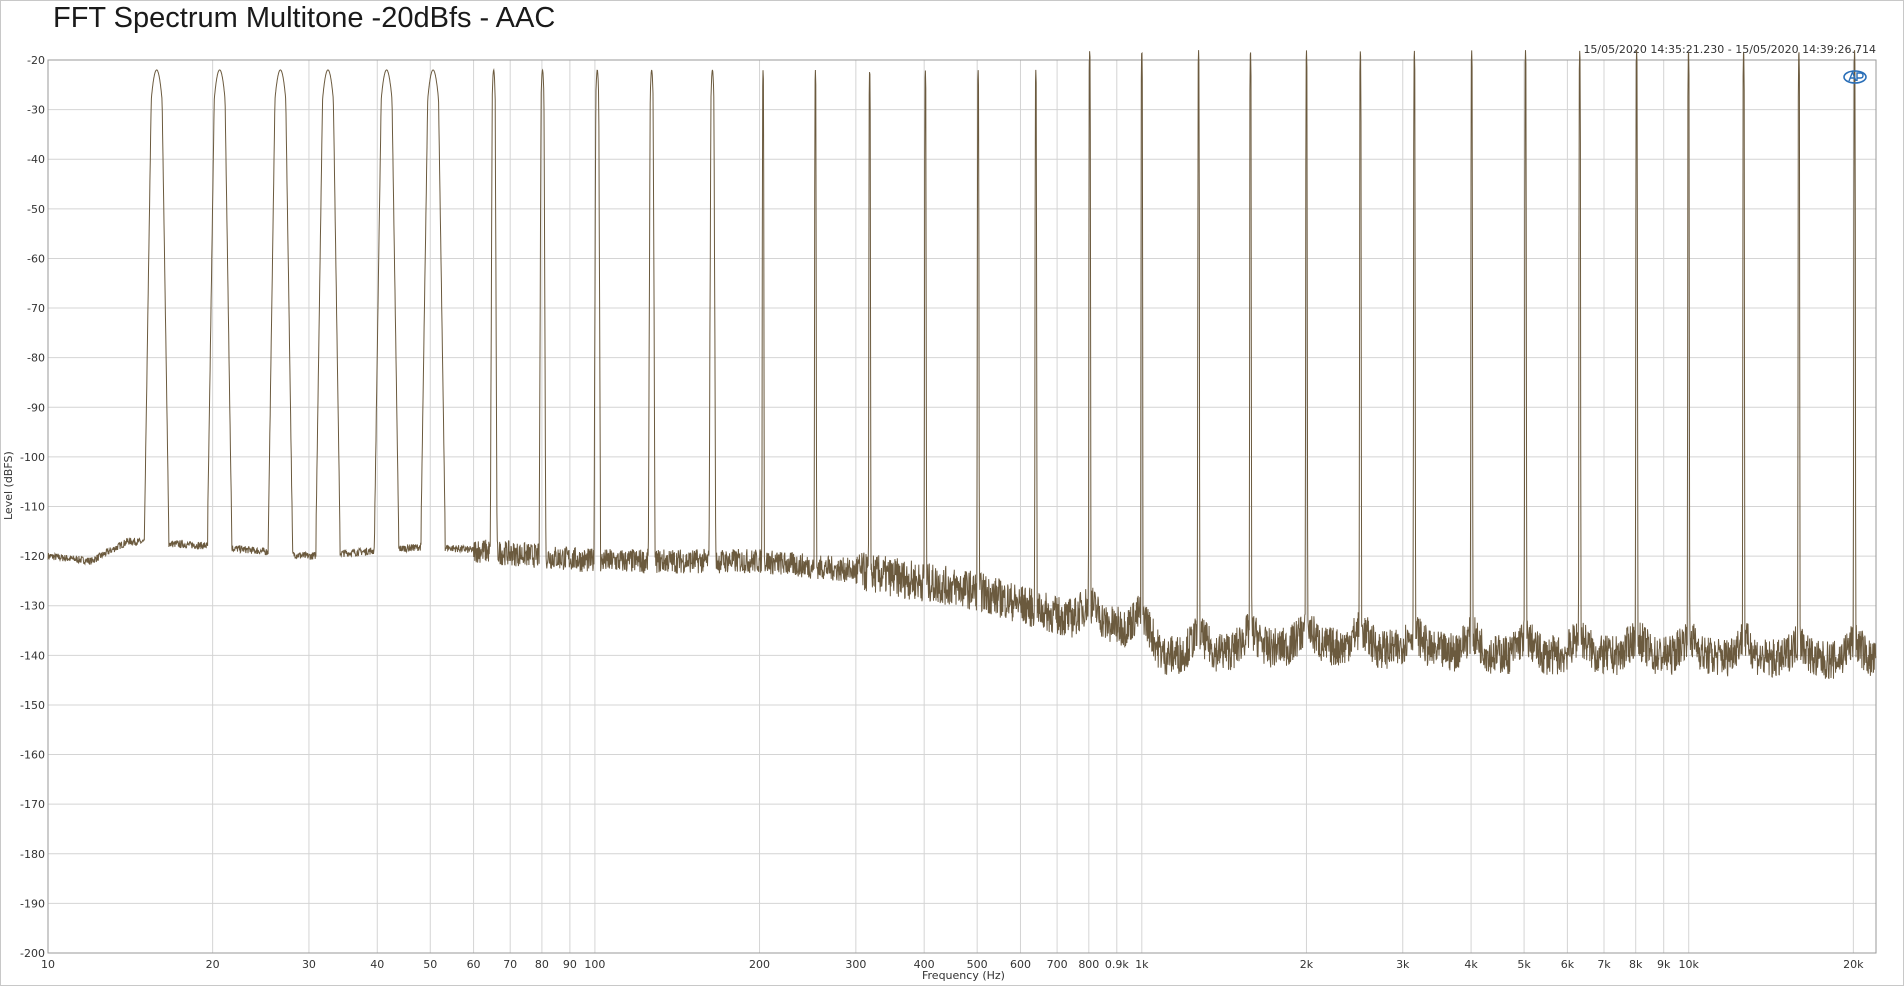 This screenshot has height=986, width=1904. I want to click on x-tick-label: 20k, so click(1853, 964).